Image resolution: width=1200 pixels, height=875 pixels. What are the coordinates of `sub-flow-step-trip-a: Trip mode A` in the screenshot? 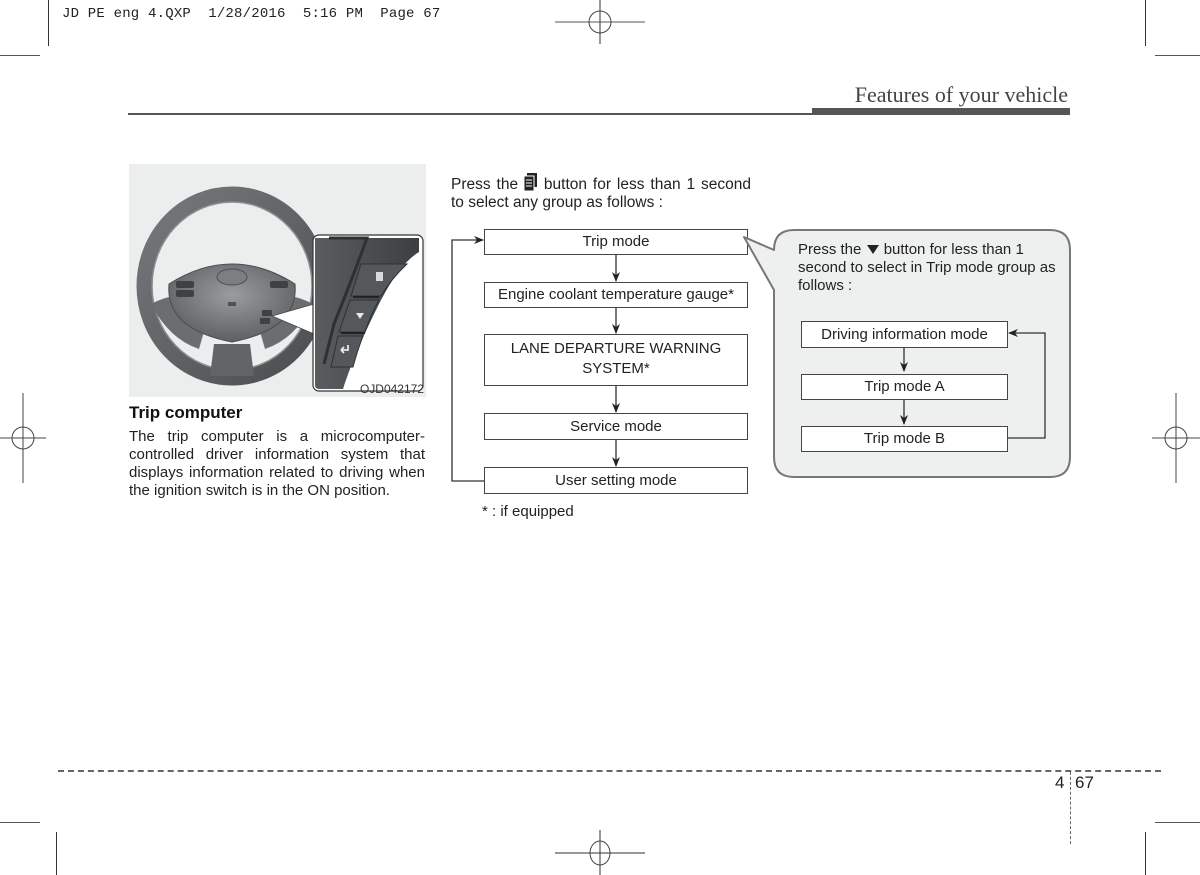 It's located at (904, 387).